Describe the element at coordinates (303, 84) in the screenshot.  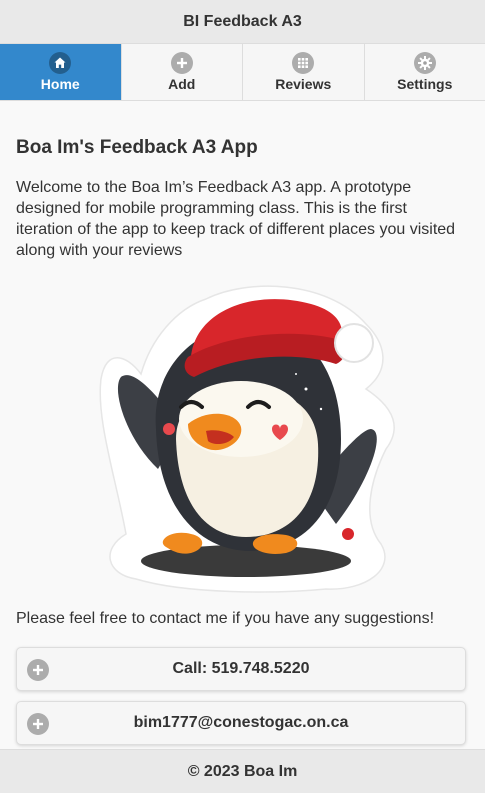
I see `tab-reviews-label: Reviews` at that location.